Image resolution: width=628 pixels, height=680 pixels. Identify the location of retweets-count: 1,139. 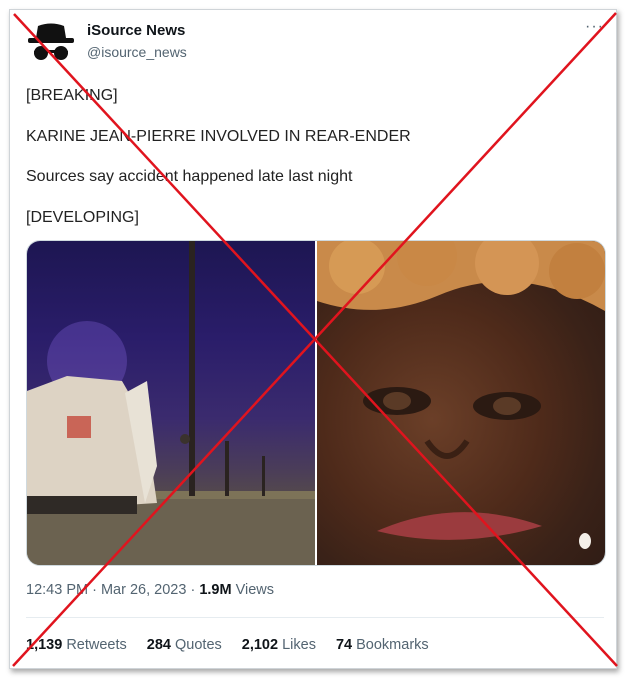
(44, 645).